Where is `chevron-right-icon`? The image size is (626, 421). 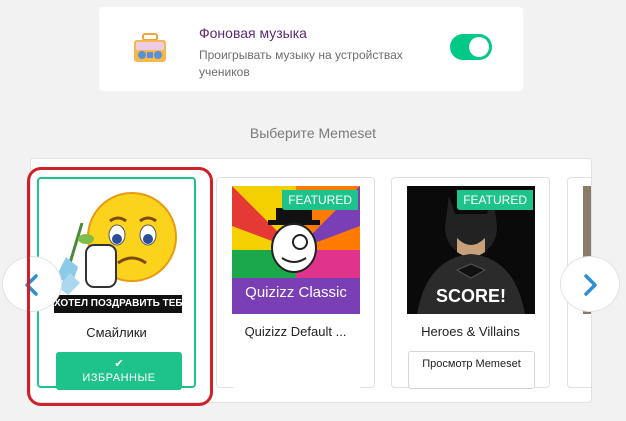 chevron-right-icon is located at coordinates (590, 285).